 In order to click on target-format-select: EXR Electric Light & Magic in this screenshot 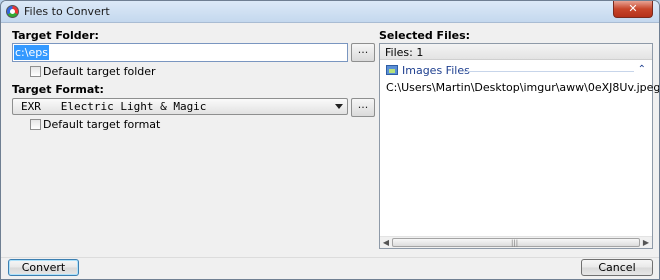, I will do `click(180, 106)`.